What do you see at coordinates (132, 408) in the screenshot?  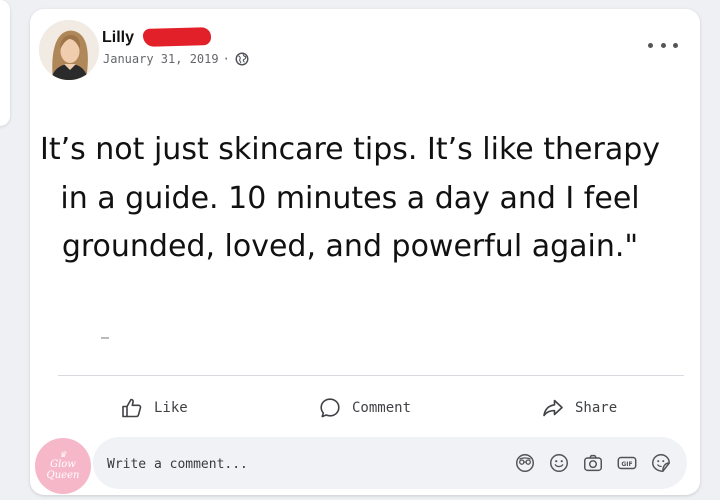 I see `thumbs-up-icon` at bounding box center [132, 408].